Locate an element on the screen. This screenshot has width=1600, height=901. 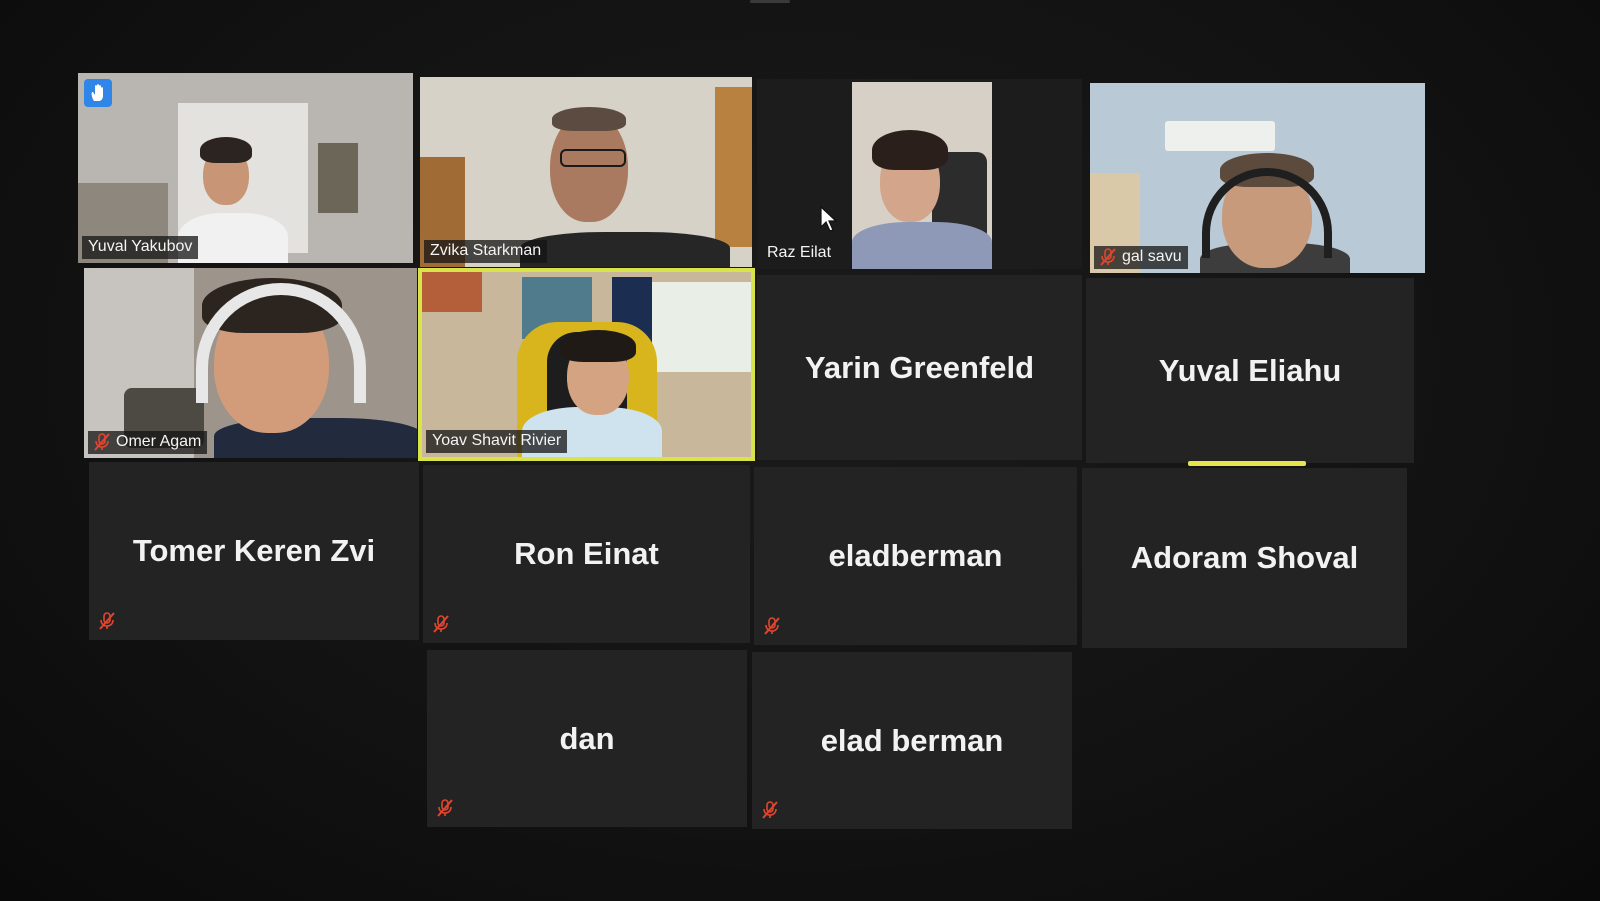
participant-tile-yoav-shavit-rivier: Yoav Shavit Rivier is located at coordinates (586, 364).